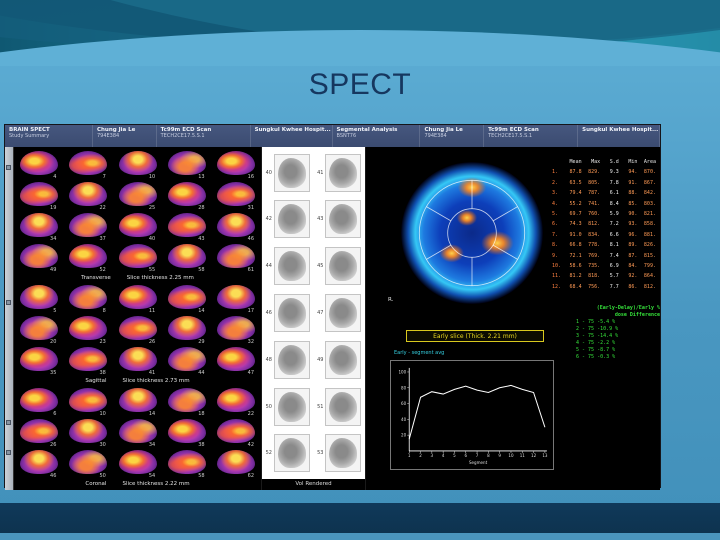 This screenshot has height=540, width=720. What do you see at coordinates (419, 353) in the screenshot?
I see `chart-legend: Early - segment avg` at bounding box center [419, 353].